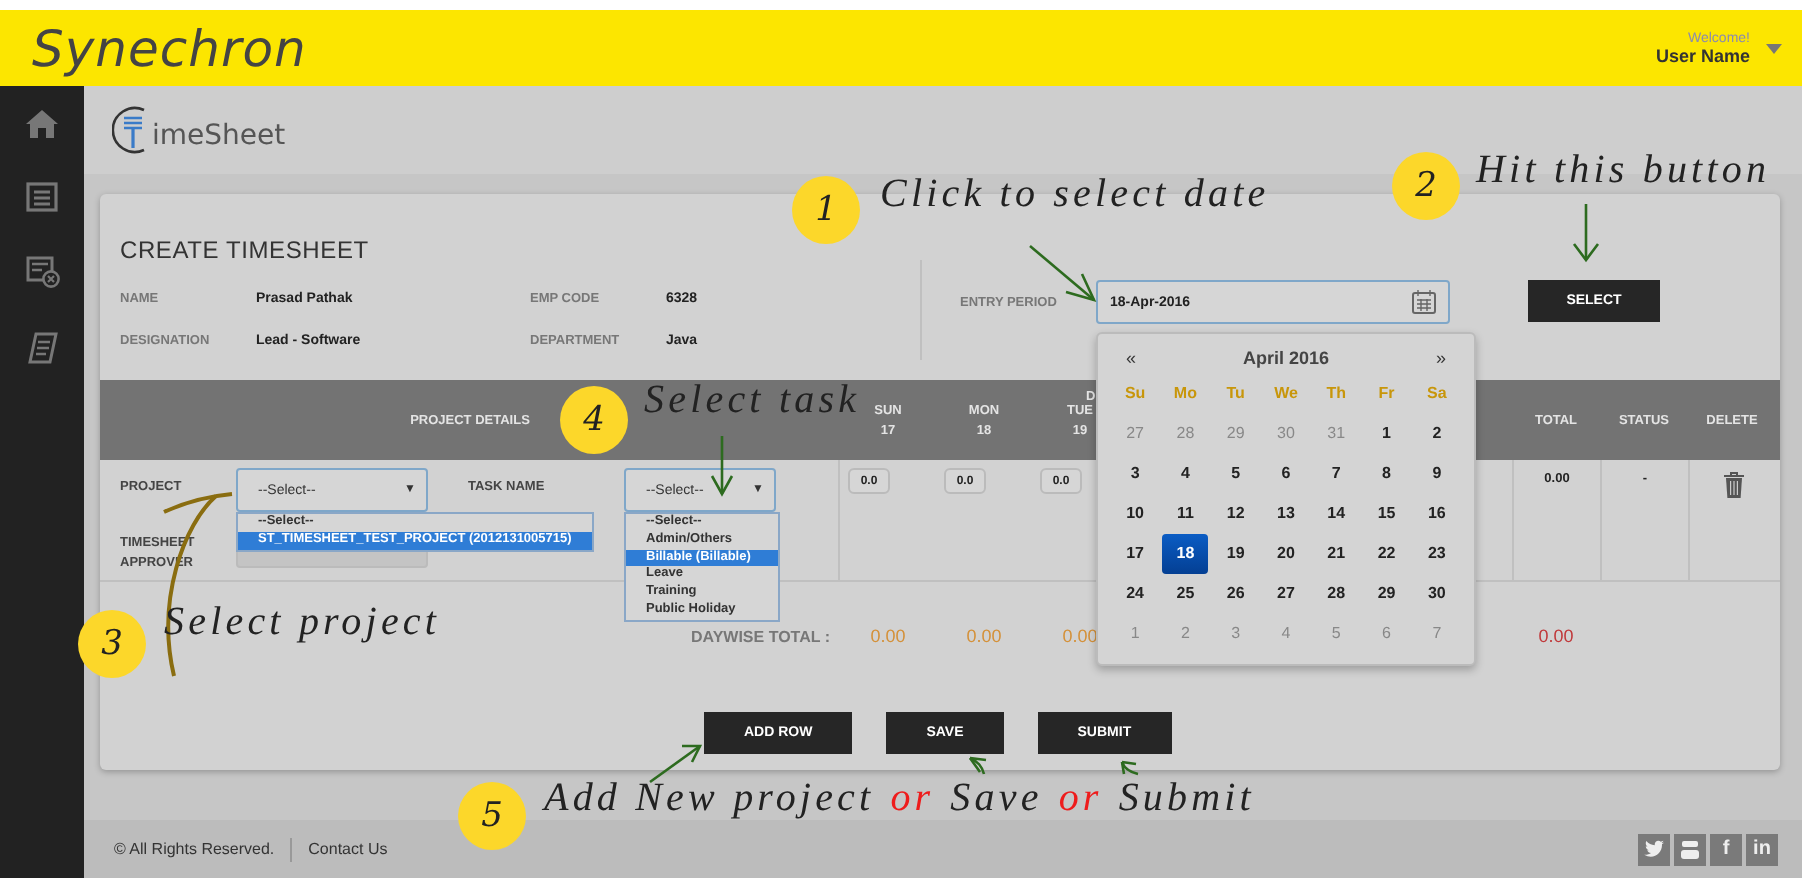 This screenshot has height=878, width=1802. Describe the element at coordinates (760, 636) in the screenshot. I see `daywise-total-label: DAYWISE TOTAL :` at that location.